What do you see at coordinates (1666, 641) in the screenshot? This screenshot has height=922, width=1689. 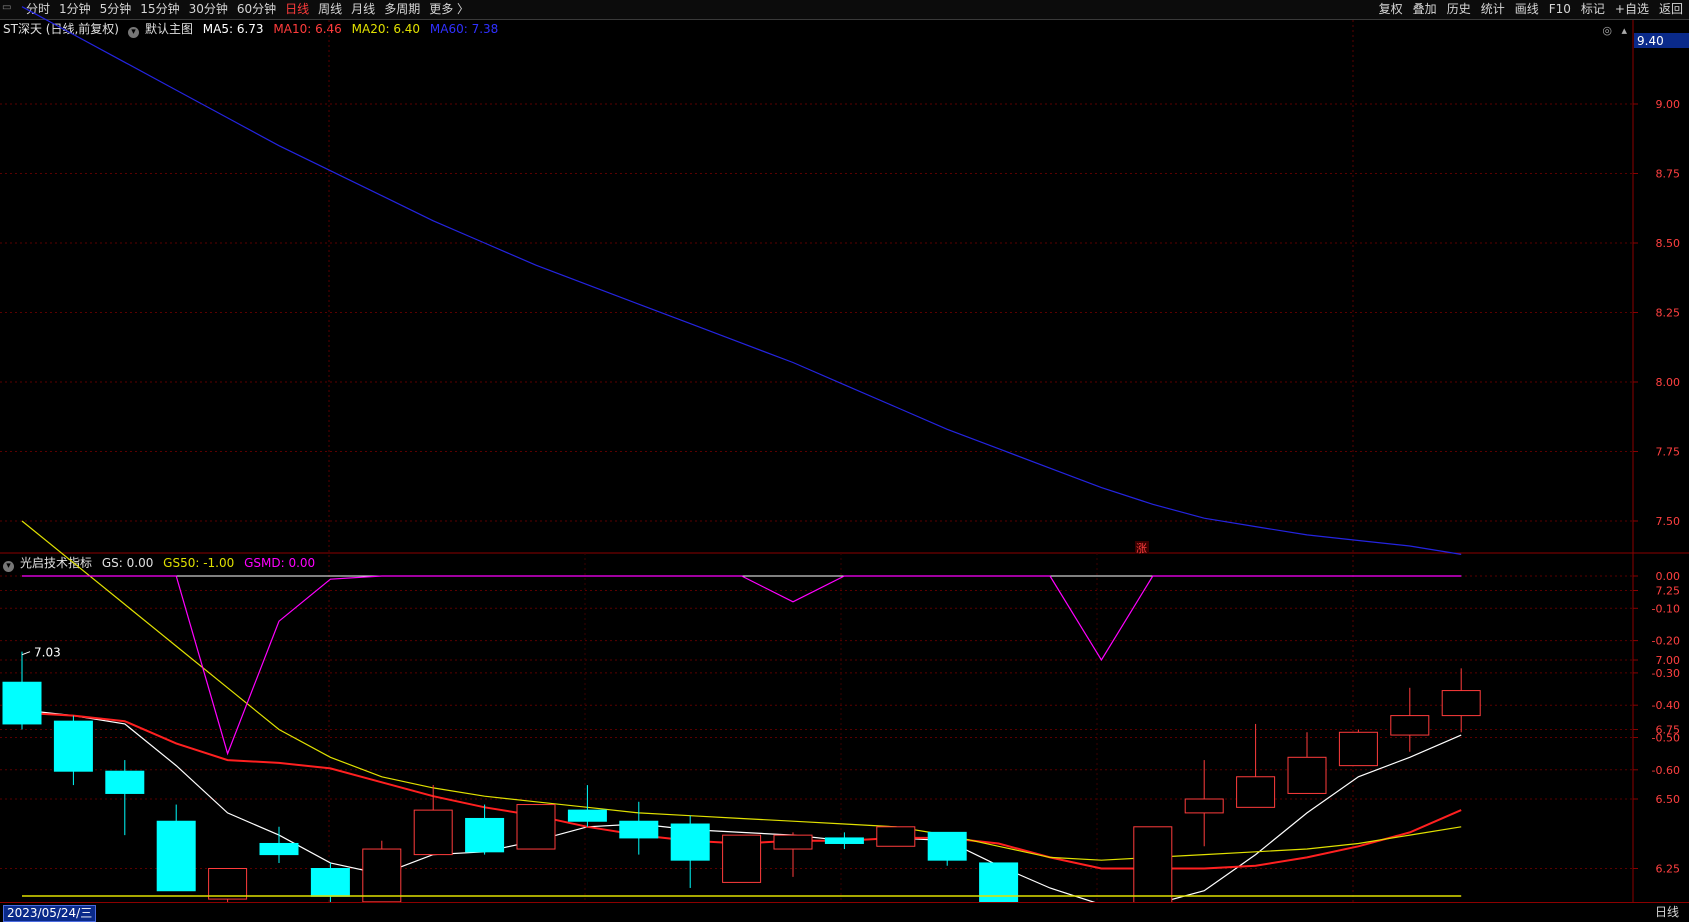 I see `indicator-tick-label: -0.20` at bounding box center [1666, 641].